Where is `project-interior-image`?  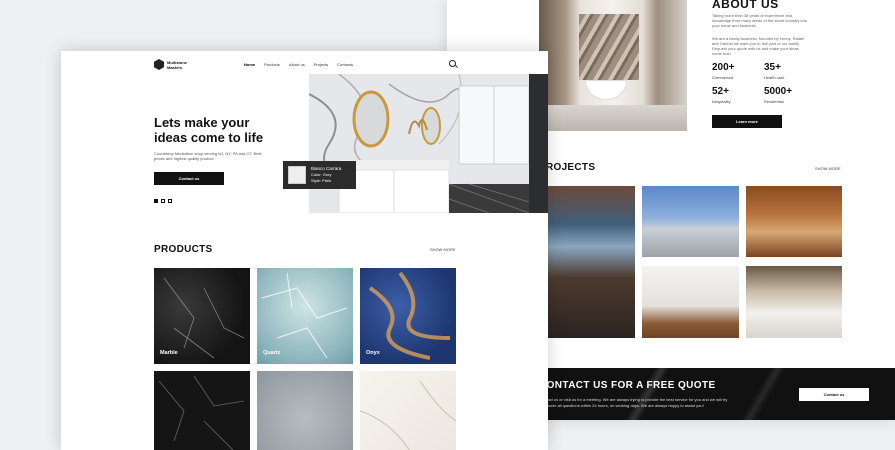
project-interior-image is located at coordinates (587, 262).